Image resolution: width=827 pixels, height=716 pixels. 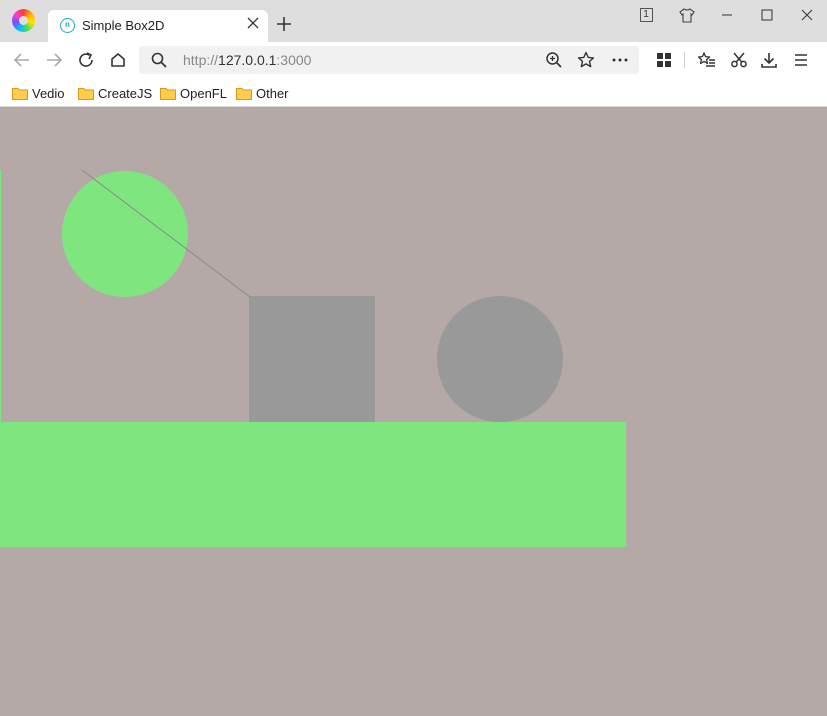 I want to click on gray-ball-body, so click(x=500, y=359).